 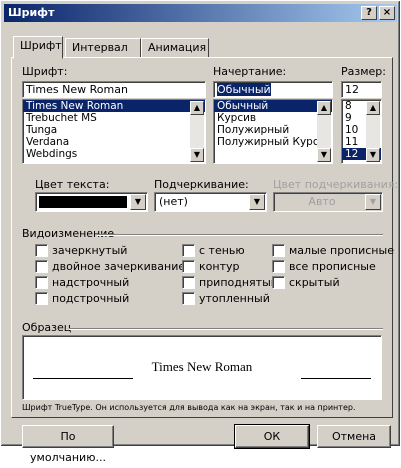 I want to click on checkbox-small-caps: малые прописные, so click(x=333, y=250).